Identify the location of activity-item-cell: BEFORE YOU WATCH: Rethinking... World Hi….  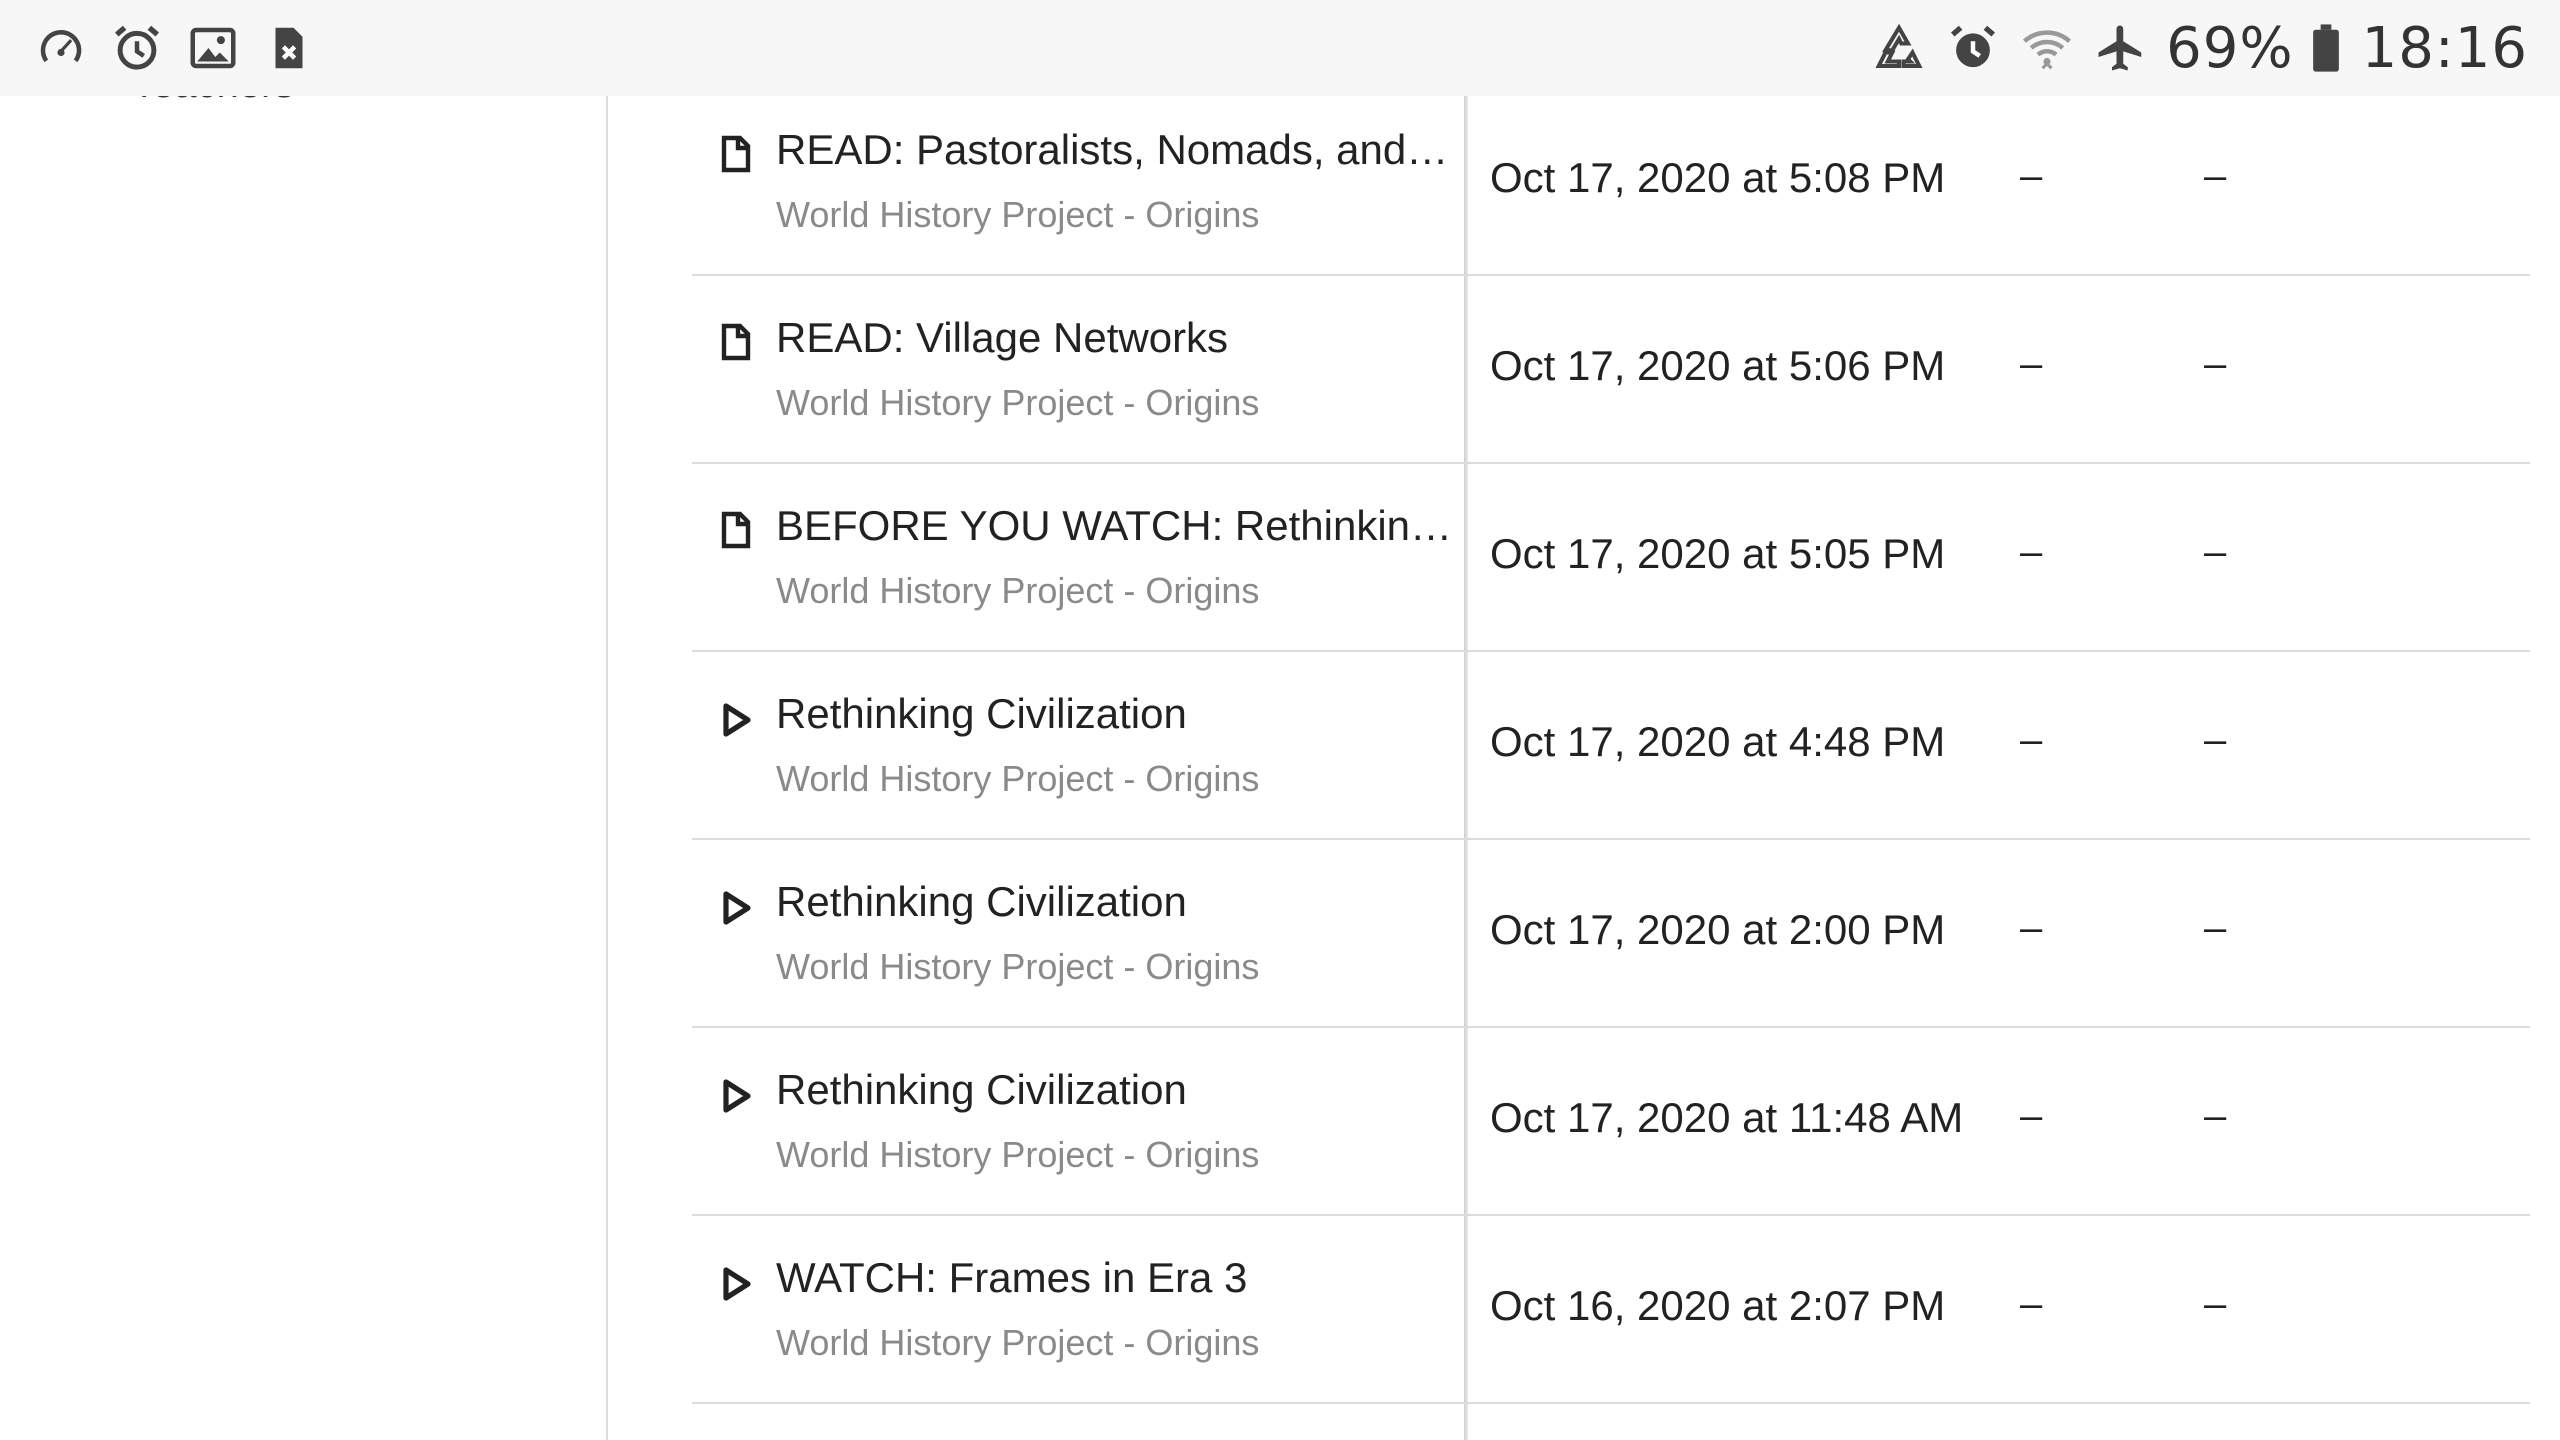
(1078, 557).